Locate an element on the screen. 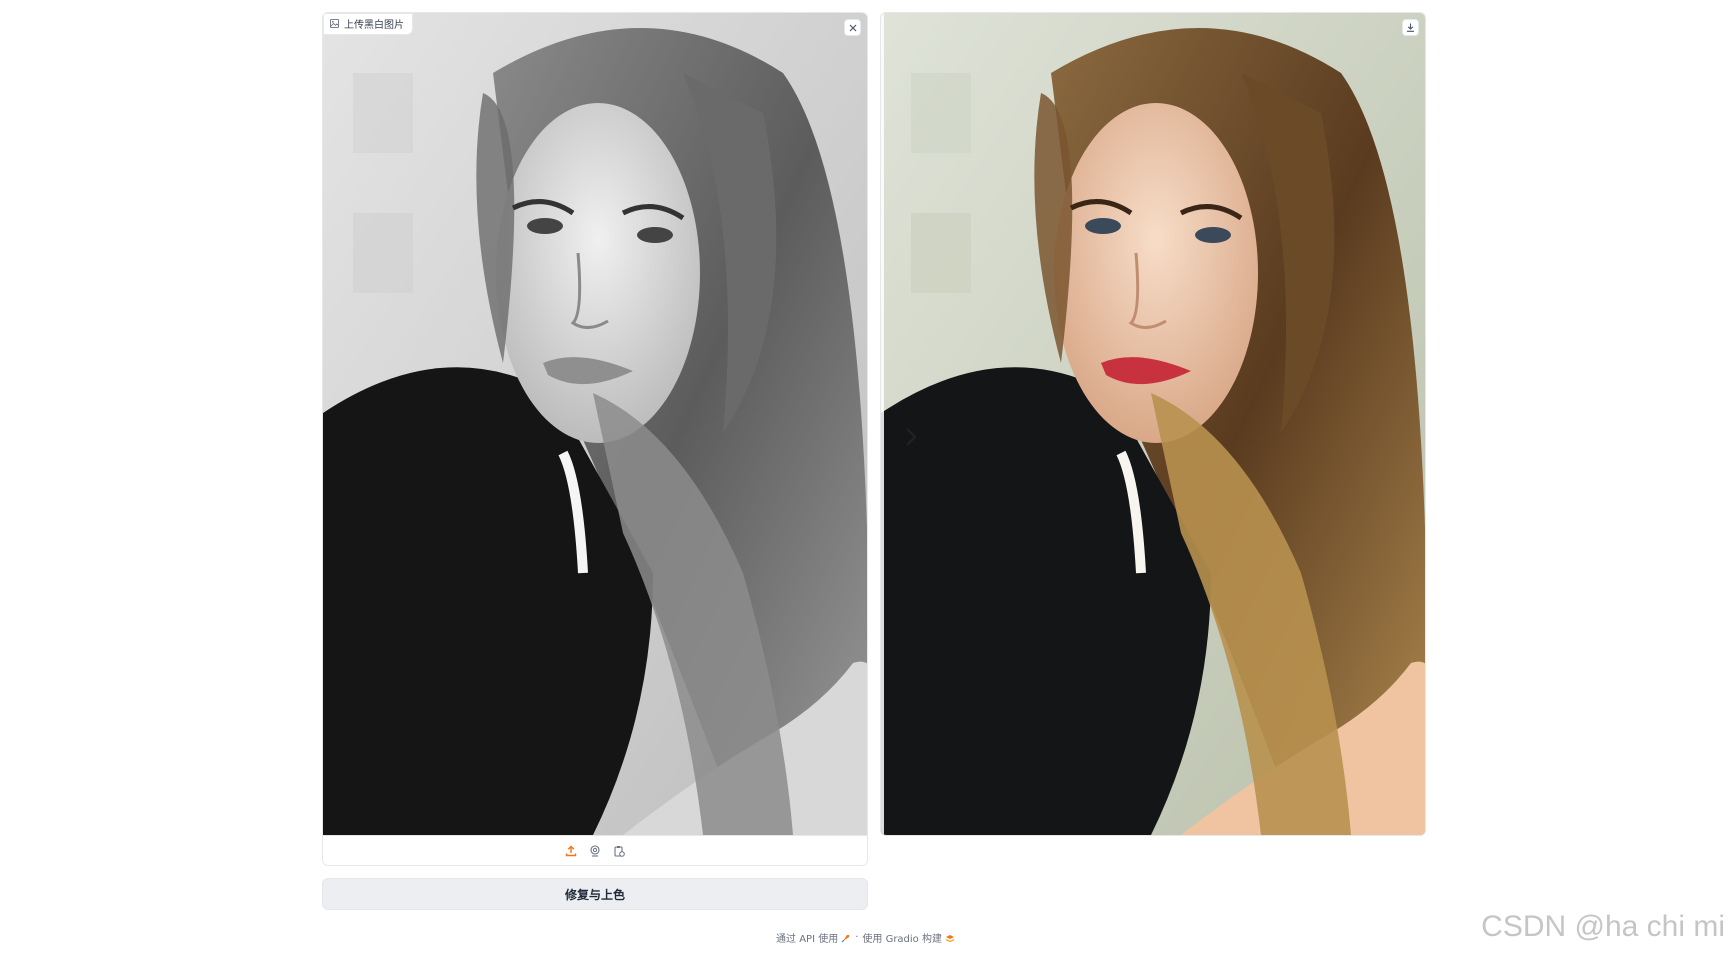 The image size is (1731, 958). comparison-slider-handle is located at coordinates (911, 437).